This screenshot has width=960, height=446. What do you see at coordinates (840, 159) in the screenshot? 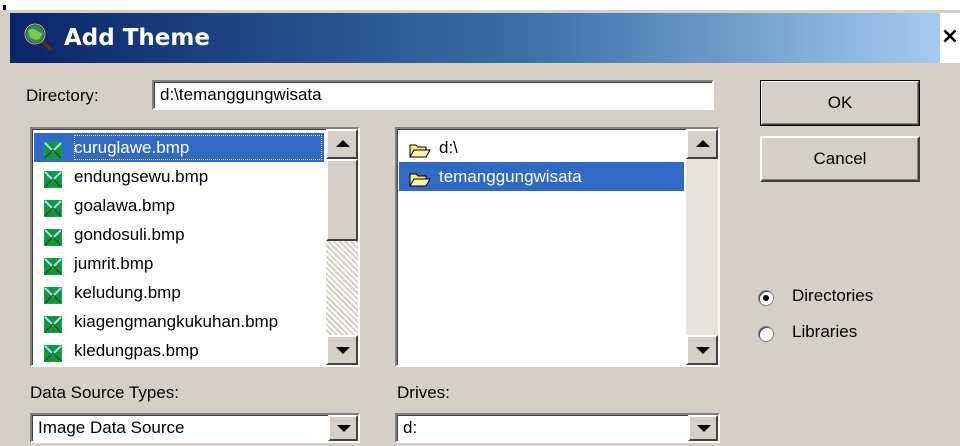
I see `cancel-button: Cancel` at bounding box center [840, 159].